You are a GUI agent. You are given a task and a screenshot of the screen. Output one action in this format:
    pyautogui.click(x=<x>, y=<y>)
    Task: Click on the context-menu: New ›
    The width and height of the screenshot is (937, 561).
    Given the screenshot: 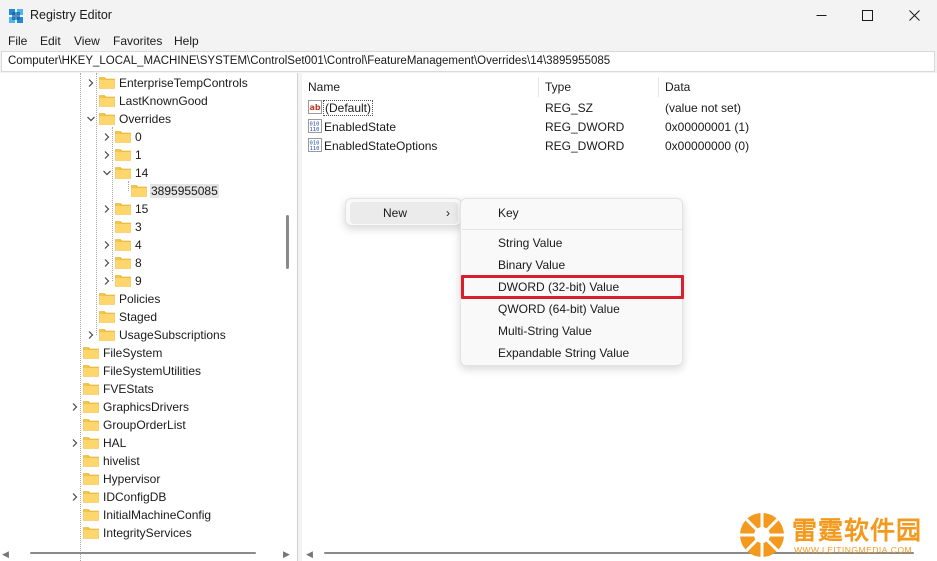 What is the action you would take?
    pyautogui.click(x=403, y=212)
    